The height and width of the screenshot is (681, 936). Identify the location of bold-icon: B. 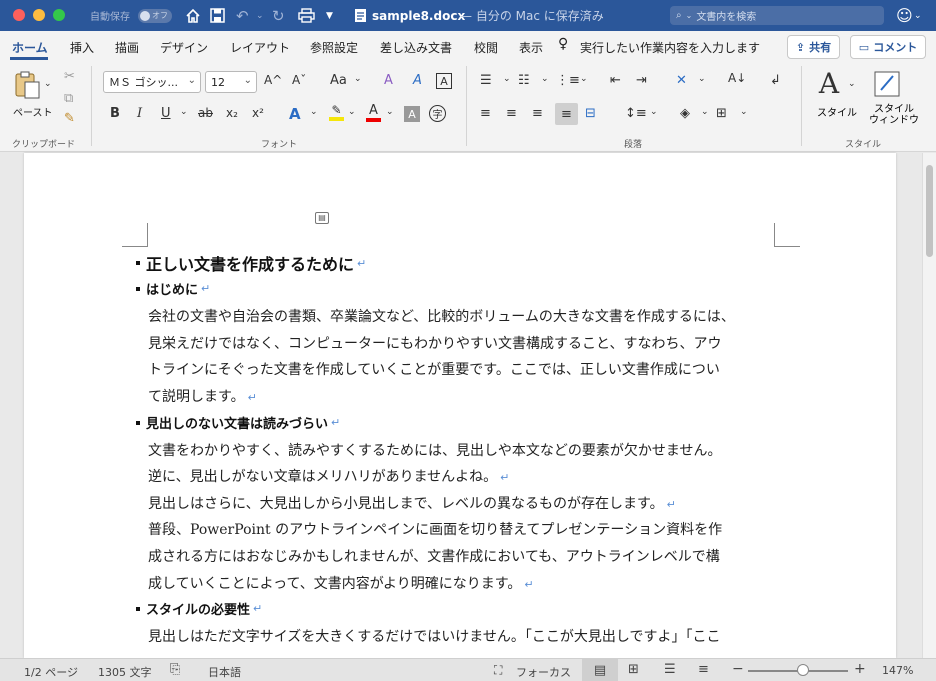
(115, 113).